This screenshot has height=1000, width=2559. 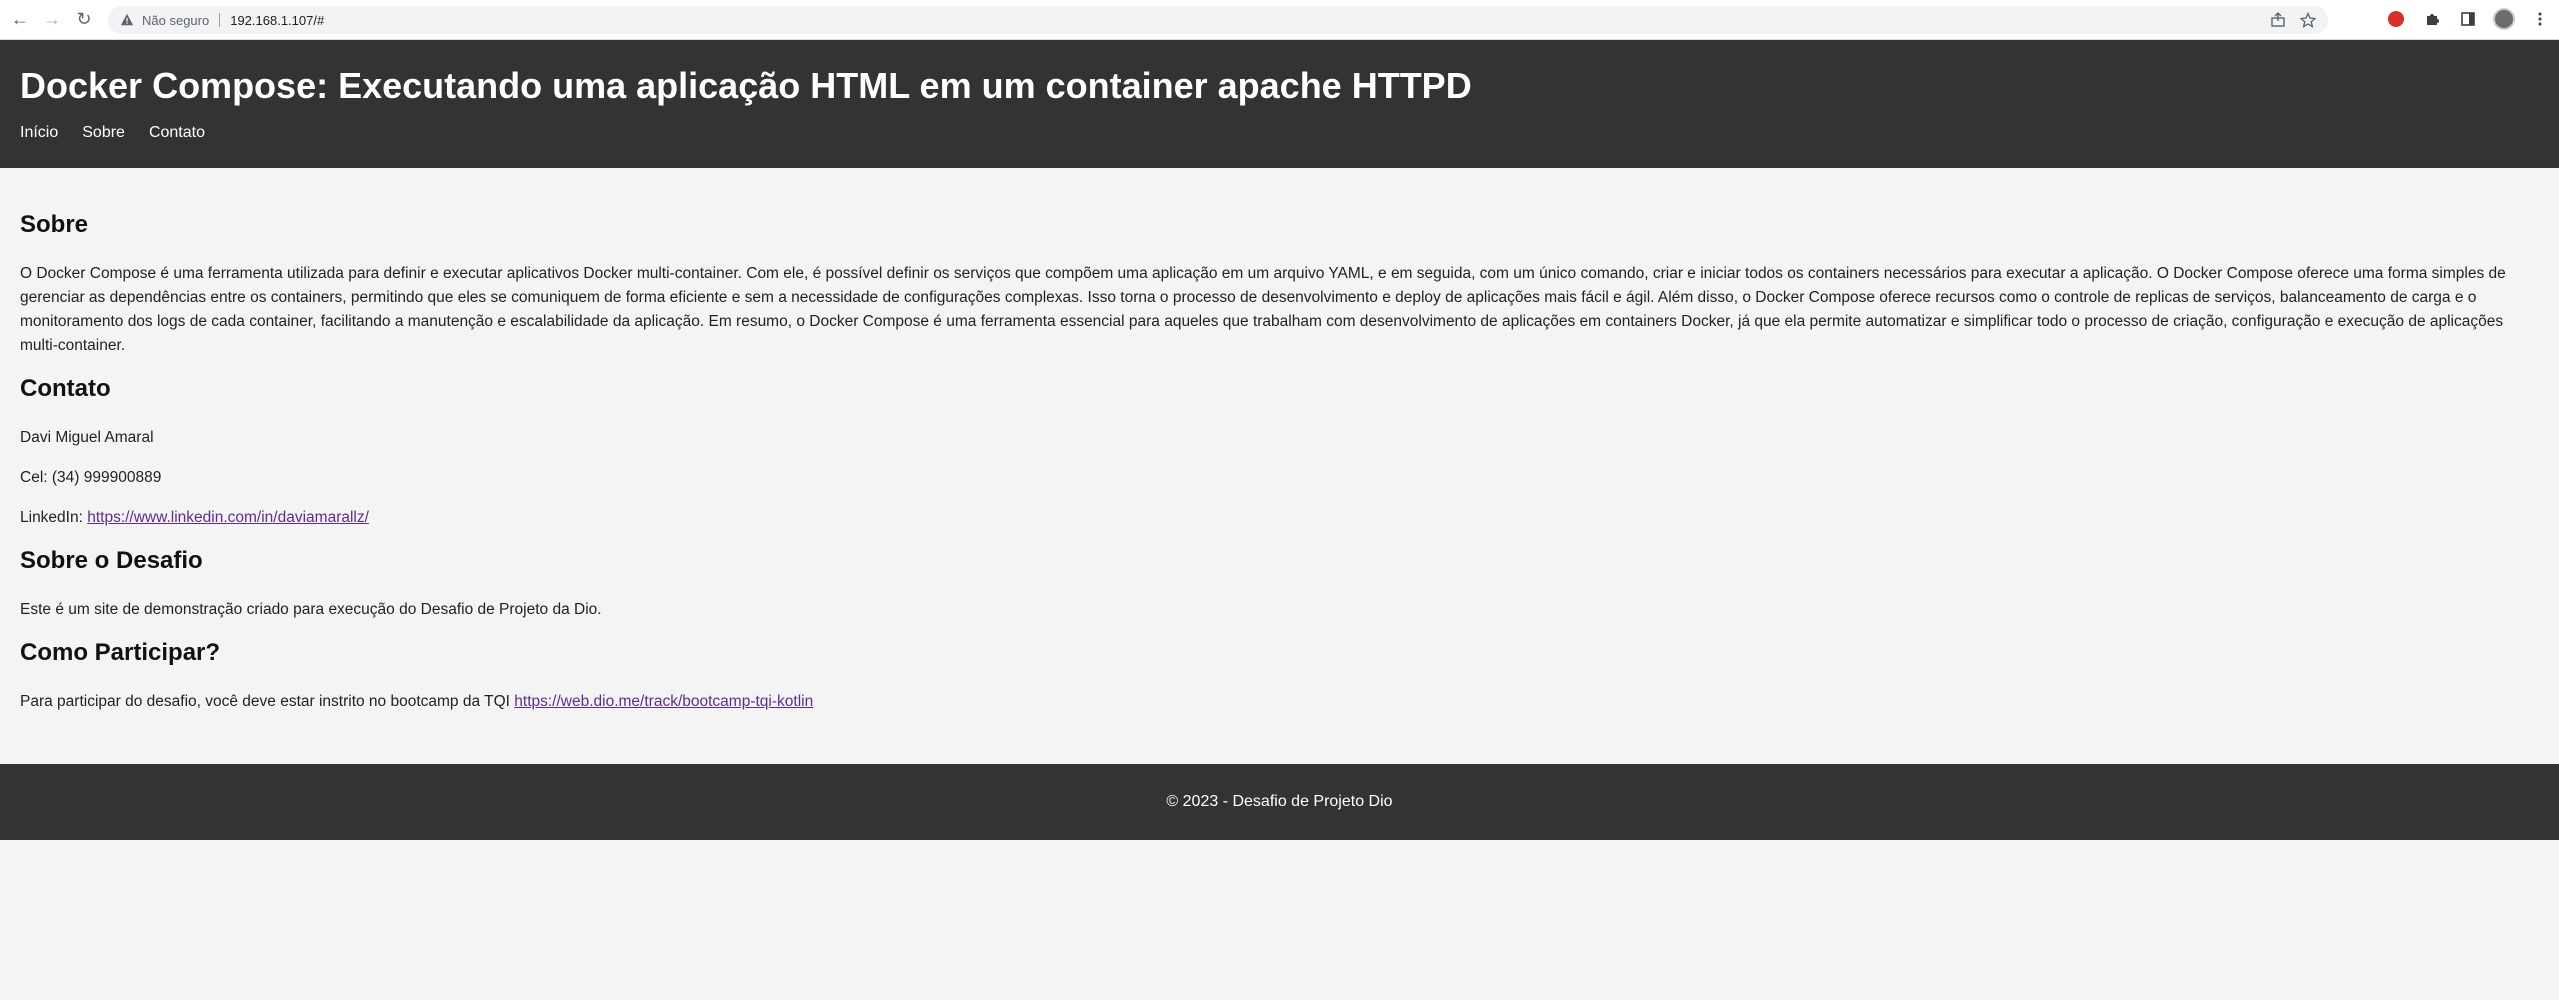 I want to click on nav-link-contato: Contato, so click(x=177, y=133).